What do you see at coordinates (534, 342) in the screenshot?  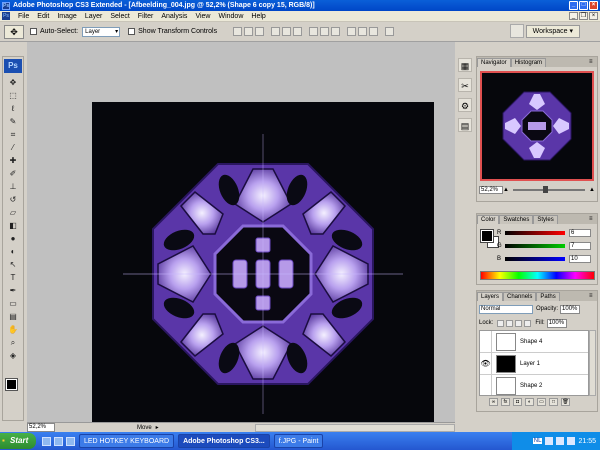 I see `layer-row: Shape 4` at bounding box center [534, 342].